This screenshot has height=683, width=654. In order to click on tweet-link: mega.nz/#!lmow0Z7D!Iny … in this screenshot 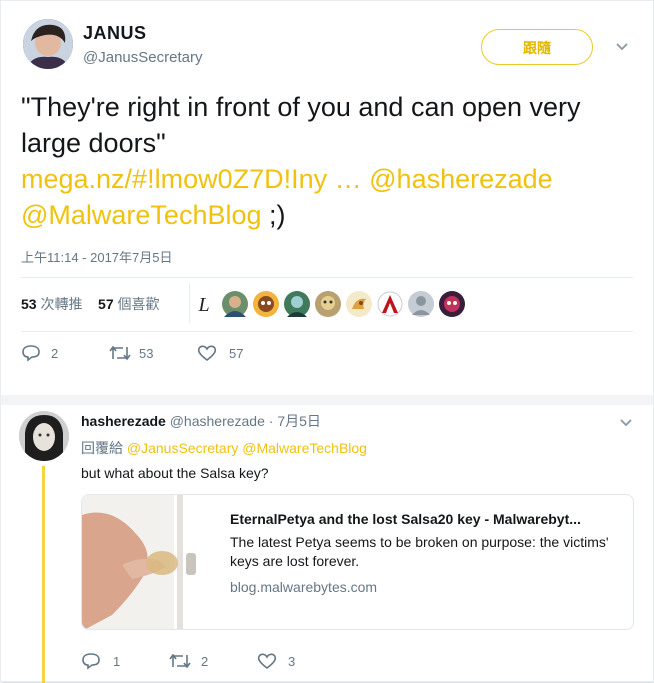, I will do `click(191, 179)`.